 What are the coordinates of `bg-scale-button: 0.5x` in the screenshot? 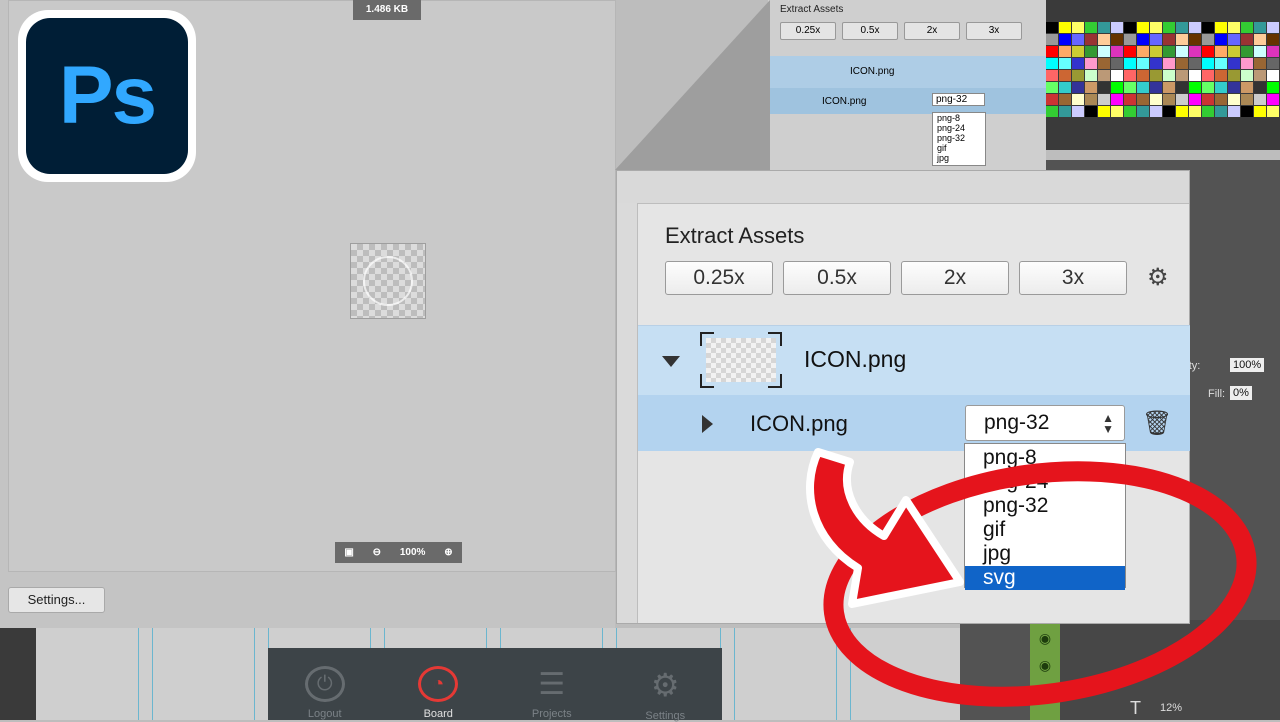 It's located at (870, 31).